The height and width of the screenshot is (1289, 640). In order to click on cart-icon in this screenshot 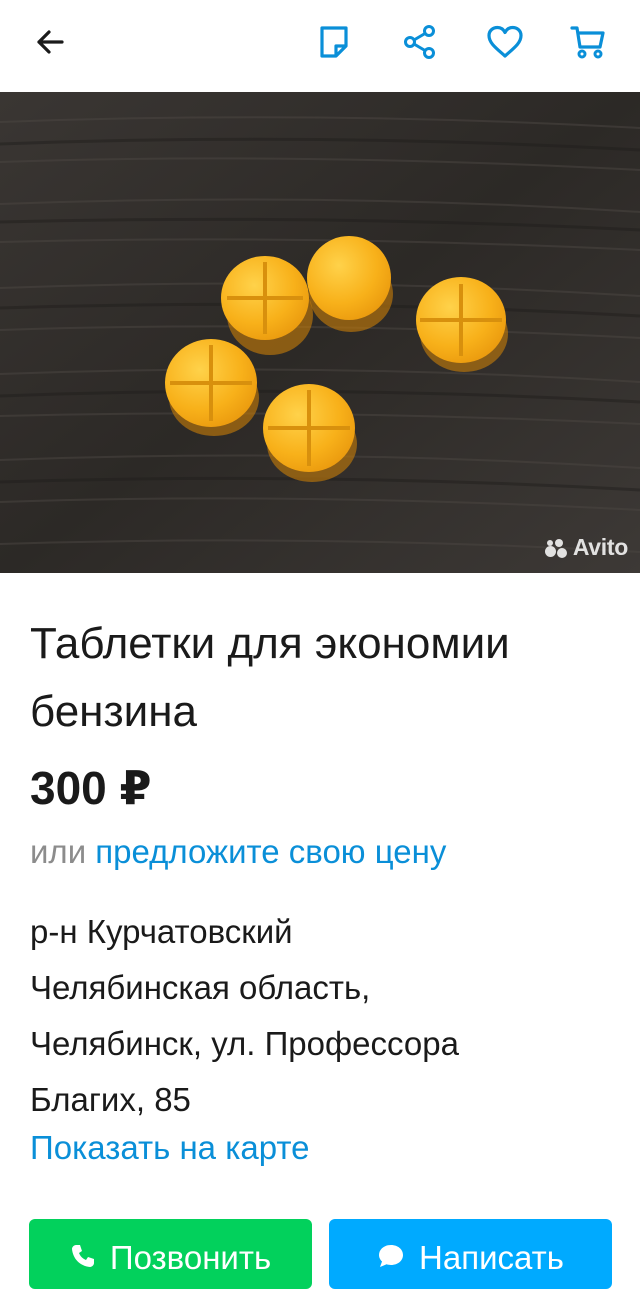, I will do `click(587, 42)`.